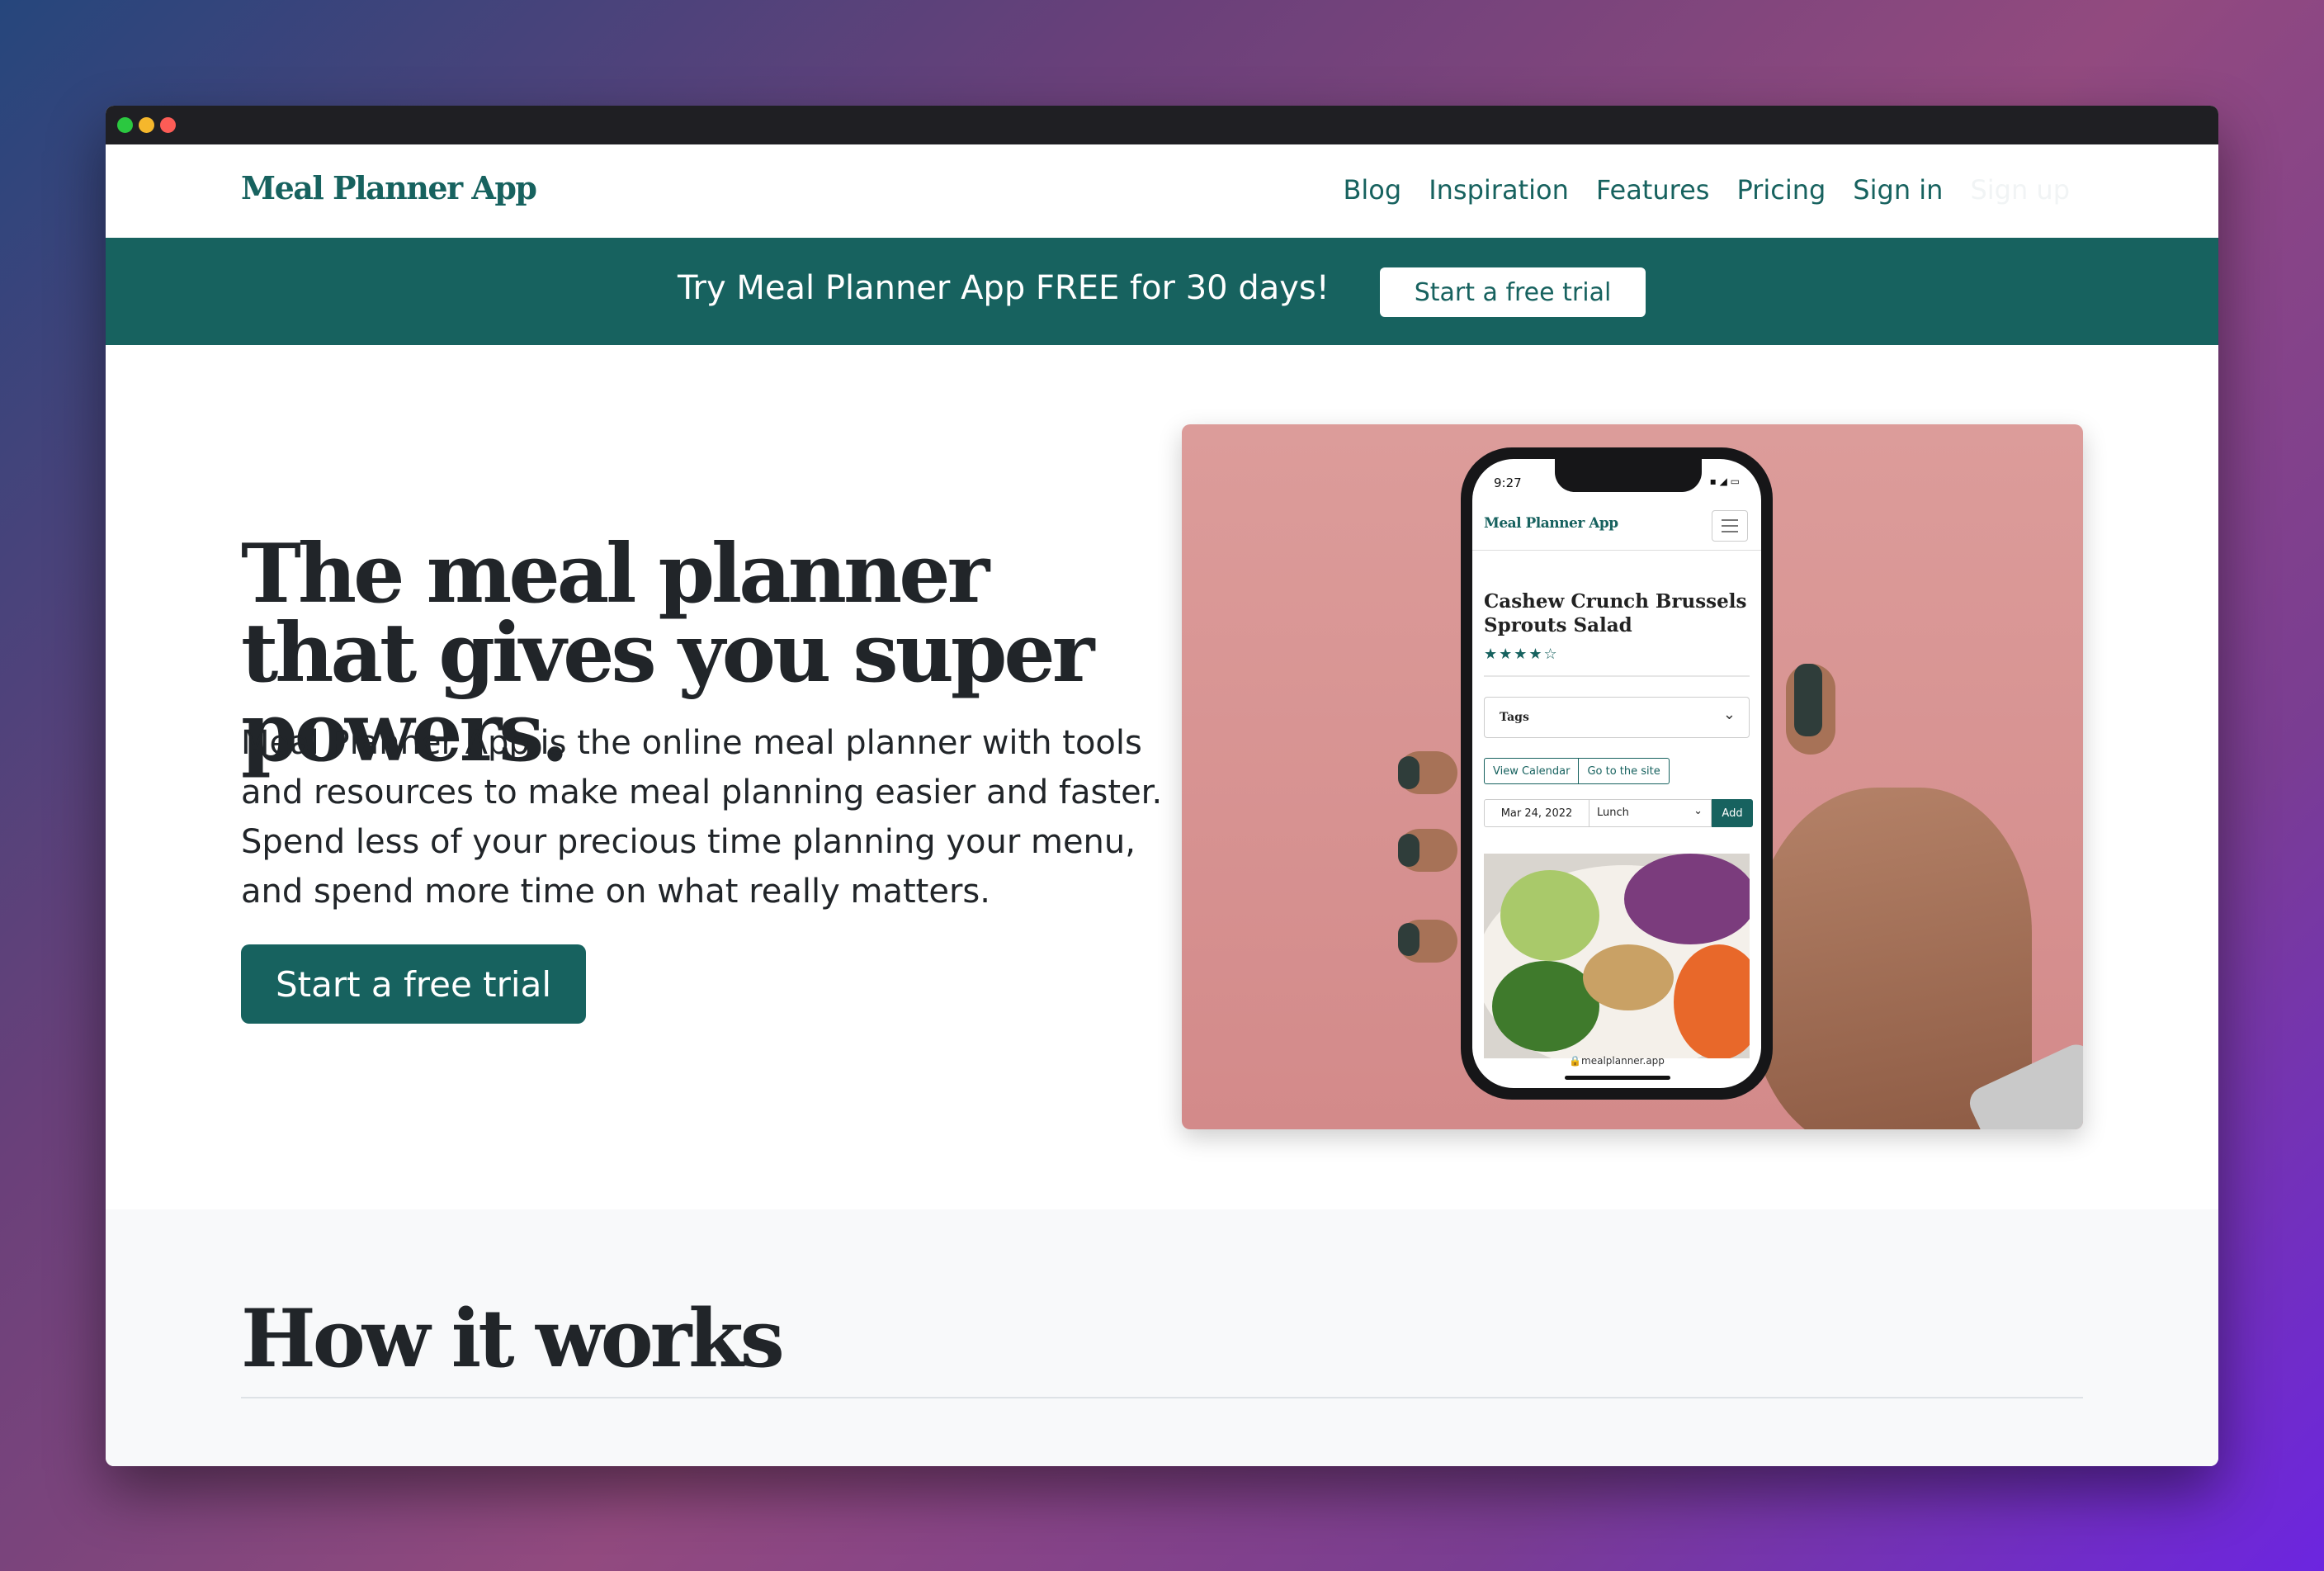 This screenshot has height=1571, width=2324. I want to click on phone-view-calendar-button: View Calendar, so click(1532, 771).